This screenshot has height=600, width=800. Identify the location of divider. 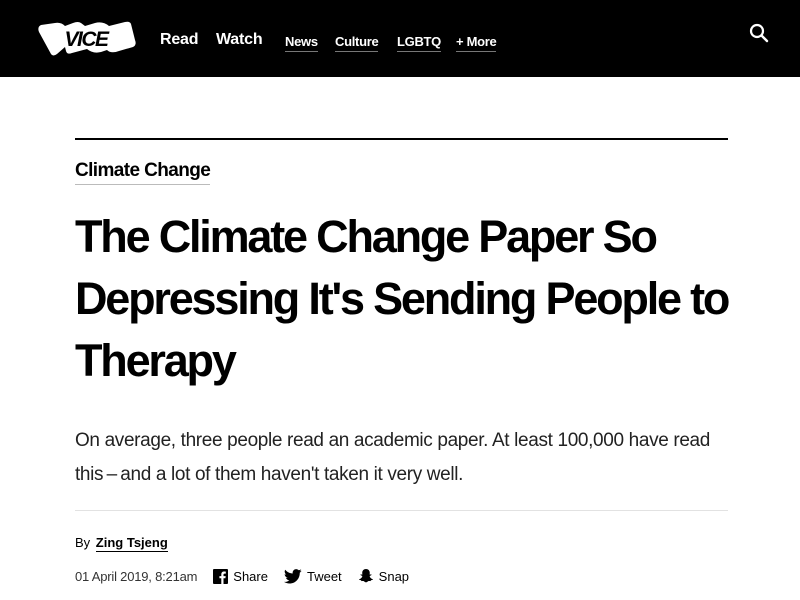
(401, 510).